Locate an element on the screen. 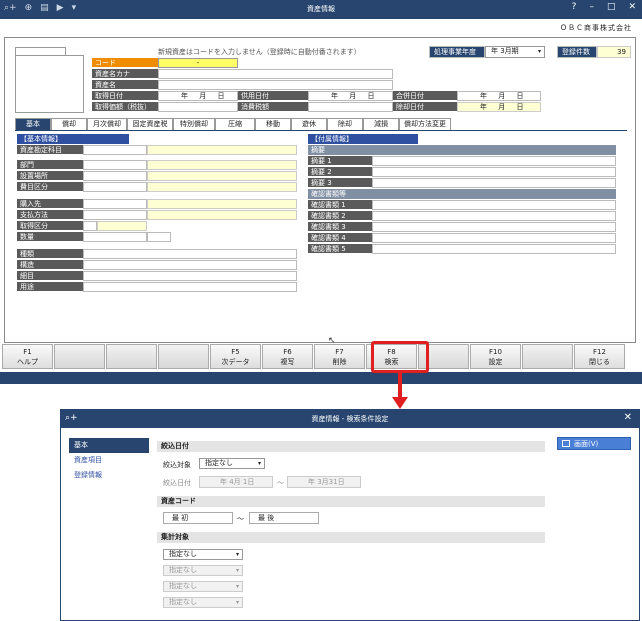 Image resolution: width=642 pixels, height=621 pixels. vendor-name is located at coordinates (222, 204).